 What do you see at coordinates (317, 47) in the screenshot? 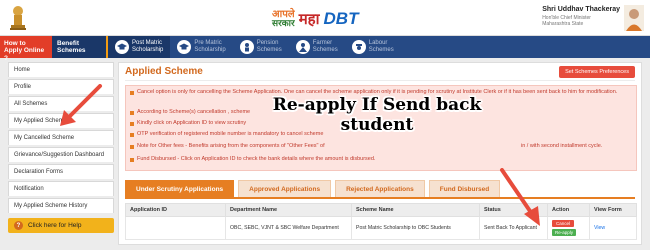
I see `nav-tab-farmer: Farmer Schemes` at bounding box center [317, 47].